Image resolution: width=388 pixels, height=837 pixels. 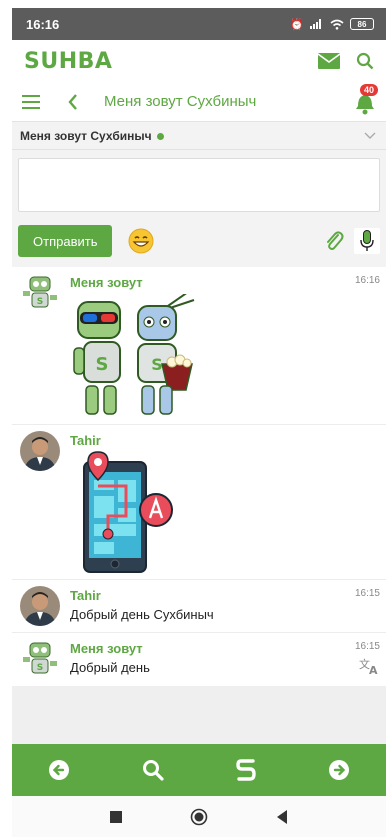 What do you see at coordinates (31, 101) in the screenshot?
I see `menu-icon` at bounding box center [31, 101].